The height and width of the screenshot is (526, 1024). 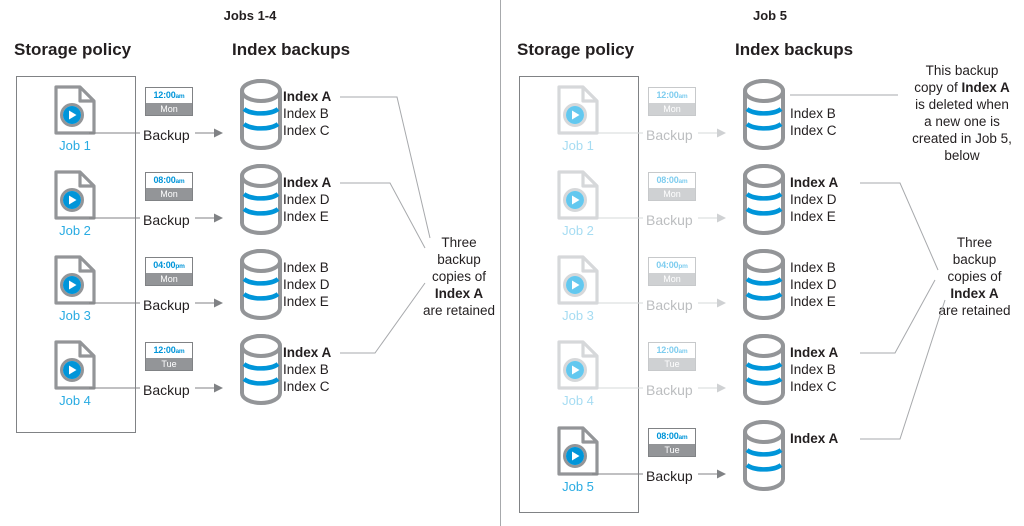 I want to click on job-icon-left-1: Job 1, so click(x=75, y=118).